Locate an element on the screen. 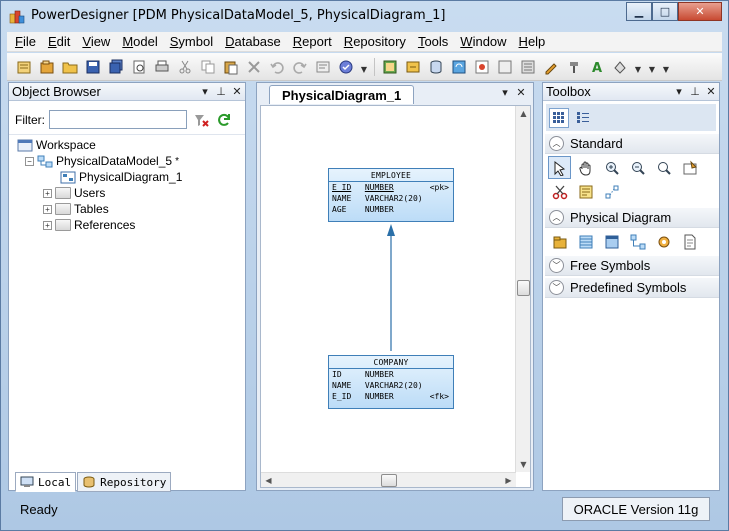  vertical-scroll-thumb is located at coordinates (523, 288).